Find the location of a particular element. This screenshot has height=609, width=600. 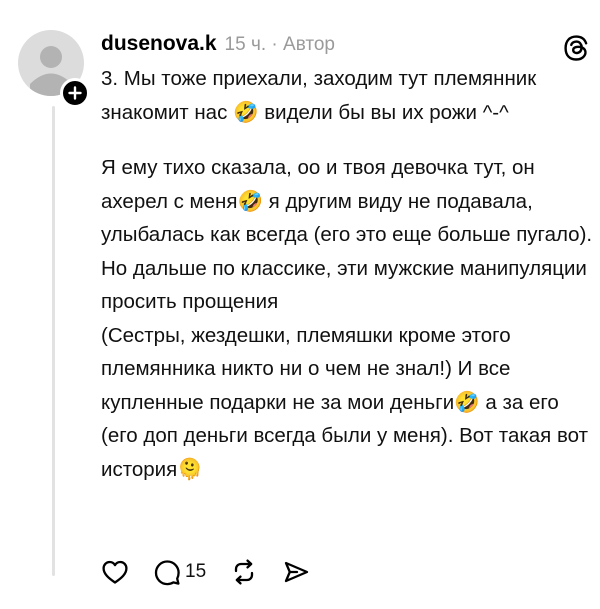

heart-icon is located at coordinates (115, 572).